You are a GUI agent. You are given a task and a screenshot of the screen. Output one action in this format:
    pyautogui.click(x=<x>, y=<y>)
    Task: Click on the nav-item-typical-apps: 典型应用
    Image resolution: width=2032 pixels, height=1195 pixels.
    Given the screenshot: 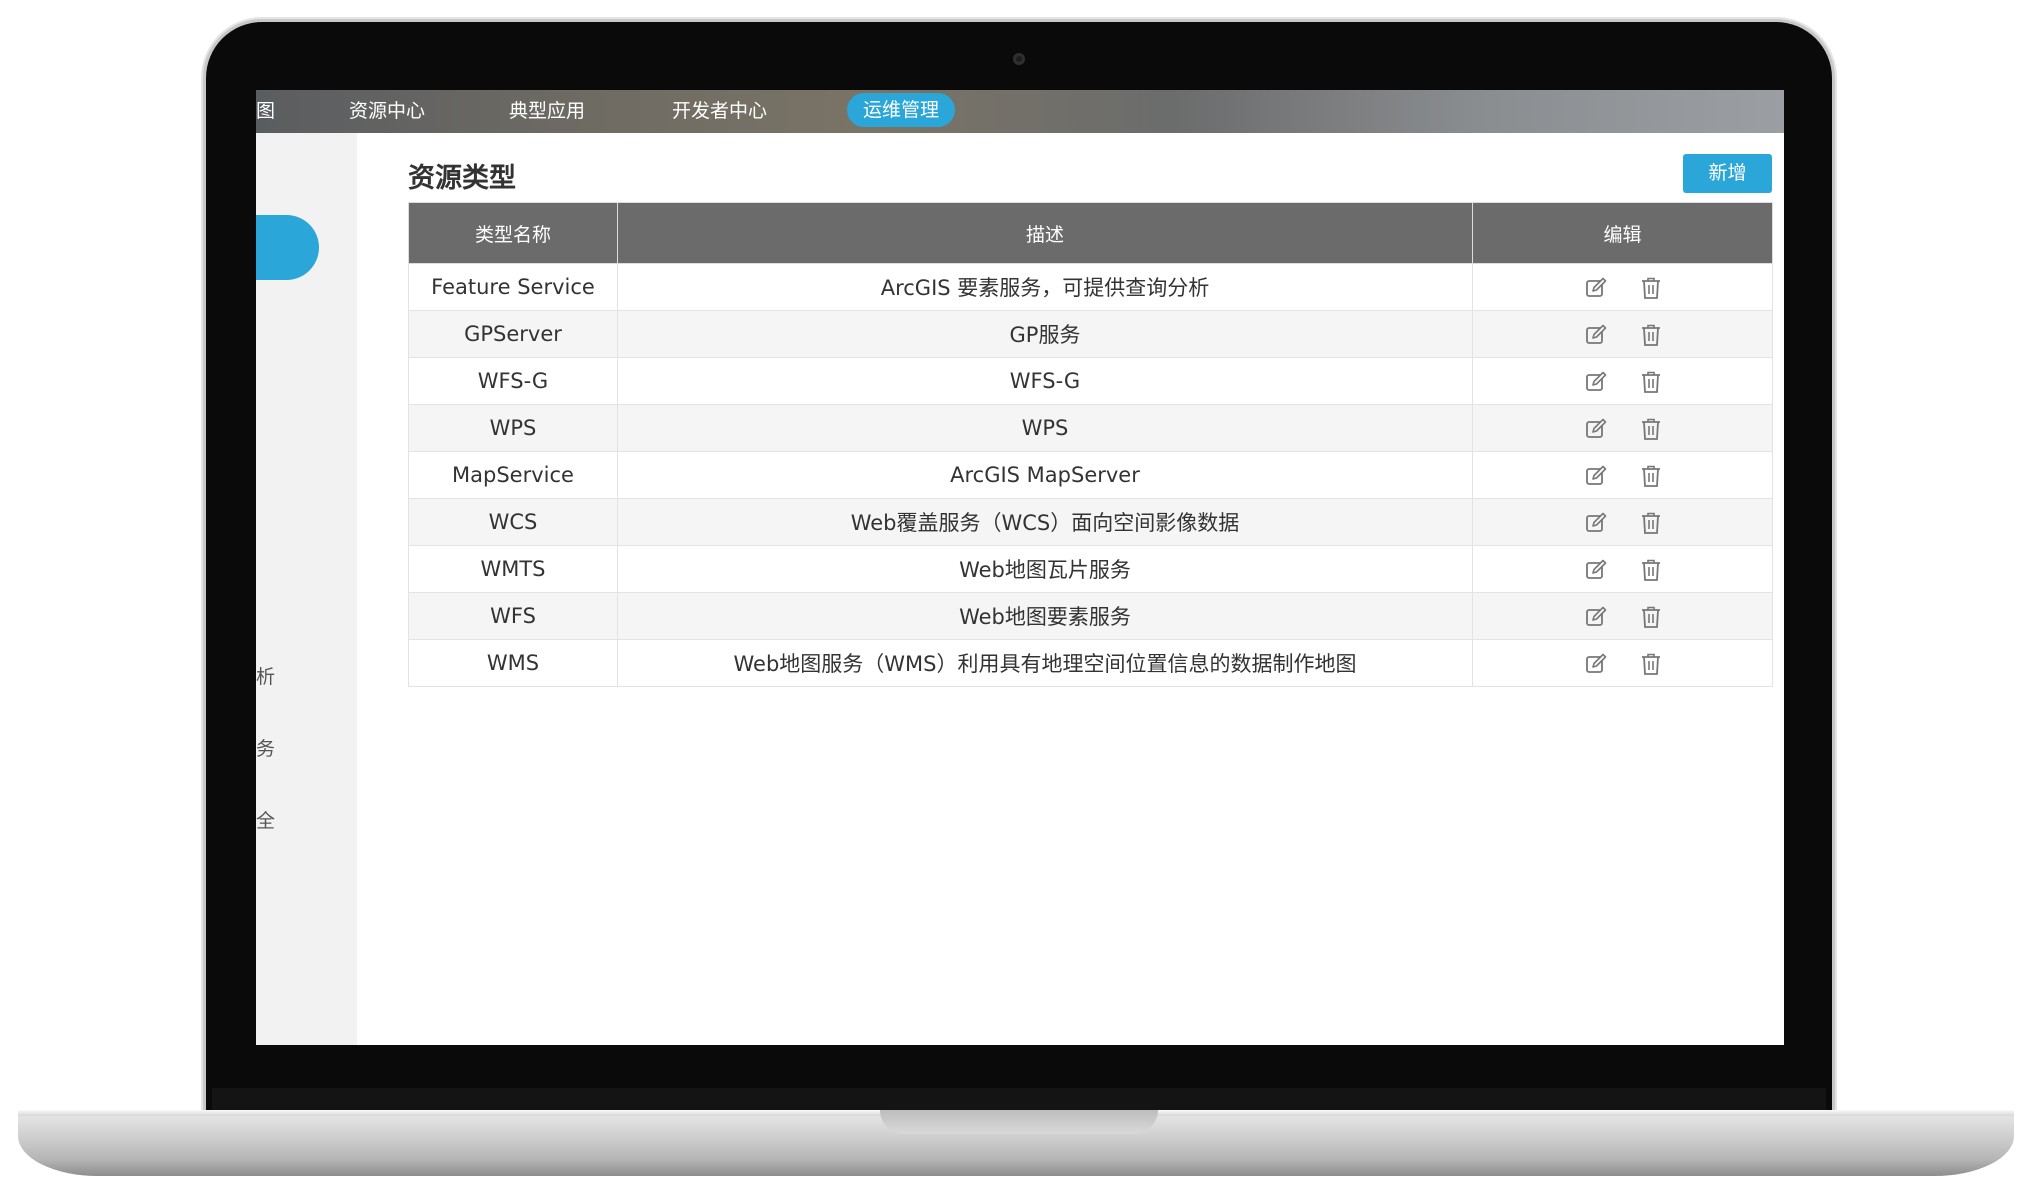 What is the action you would take?
    pyautogui.click(x=547, y=111)
    